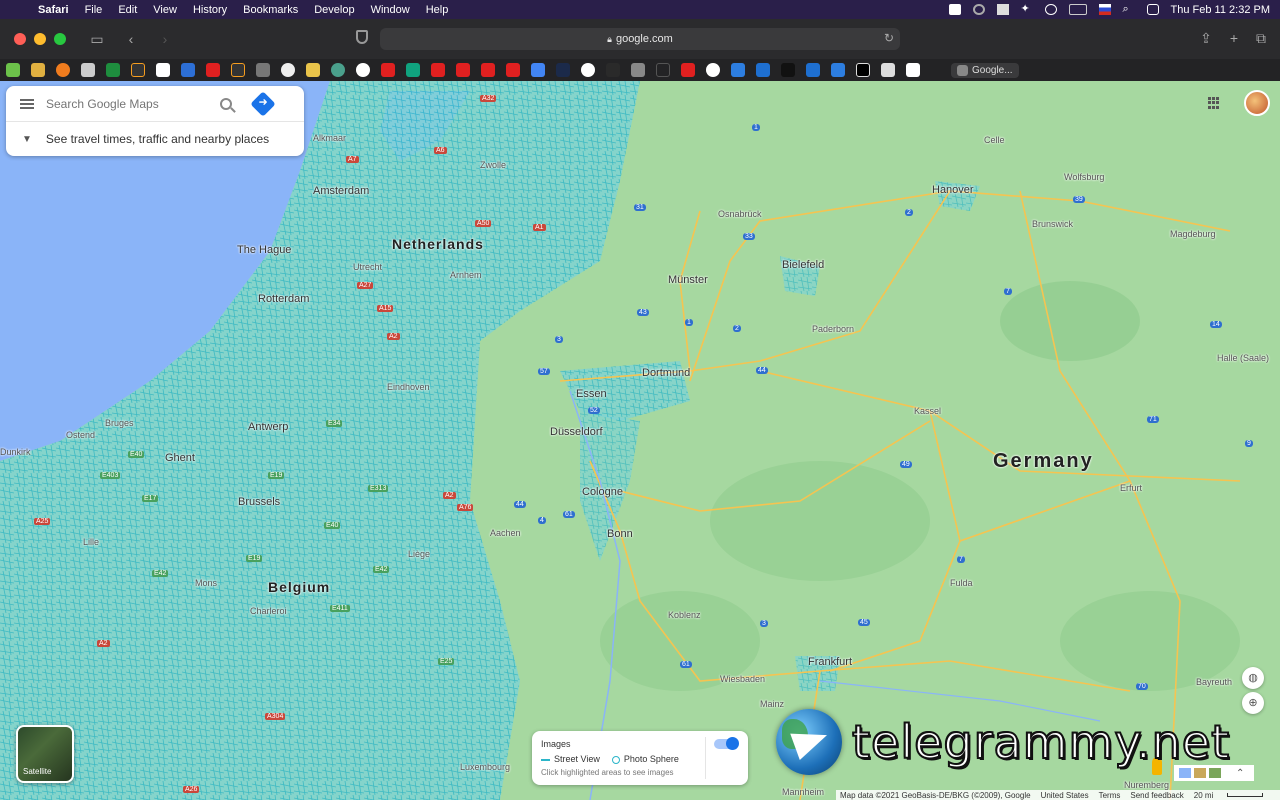  Describe the element at coordinates (953, 190) in the screenshot. I see `city-label: Hanover` at that location.